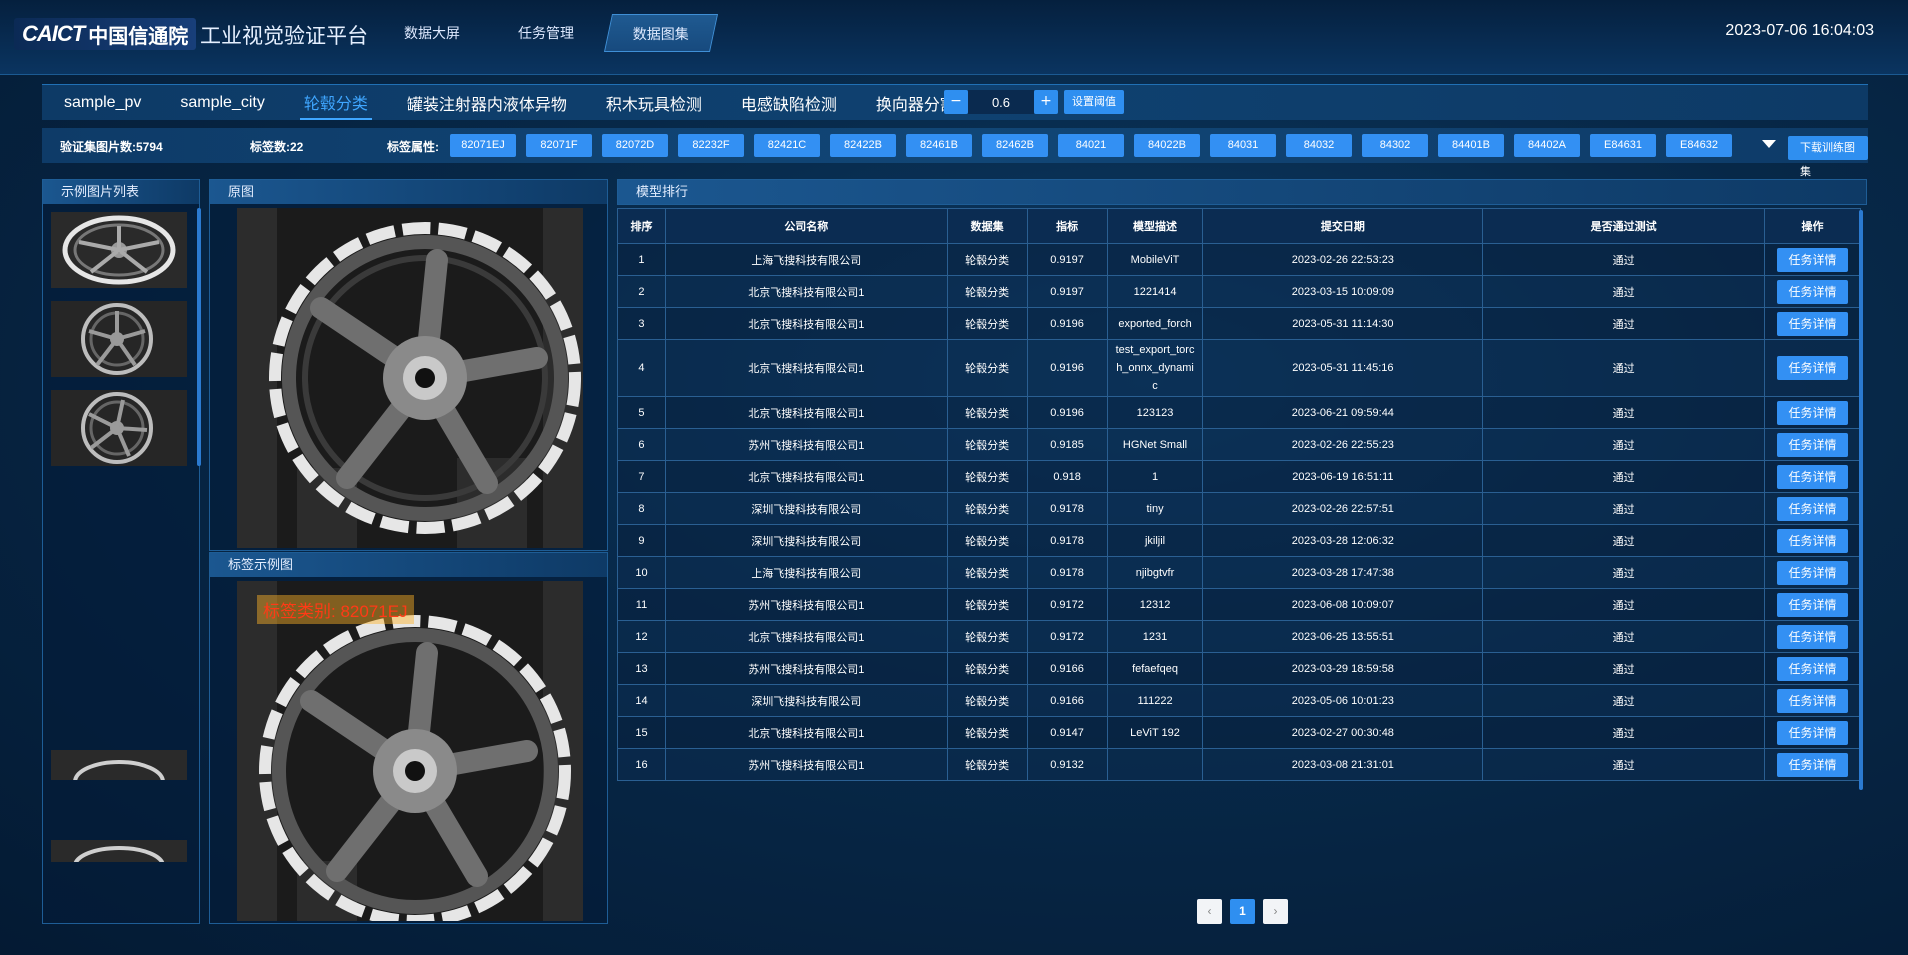 The width and height of the screenshot is (1908, 955). What do you see at coordinates (1828, 157) in the screenshot?
I see `download-training-set-button: 下载训练图集` at bounding box center [1828, 157].